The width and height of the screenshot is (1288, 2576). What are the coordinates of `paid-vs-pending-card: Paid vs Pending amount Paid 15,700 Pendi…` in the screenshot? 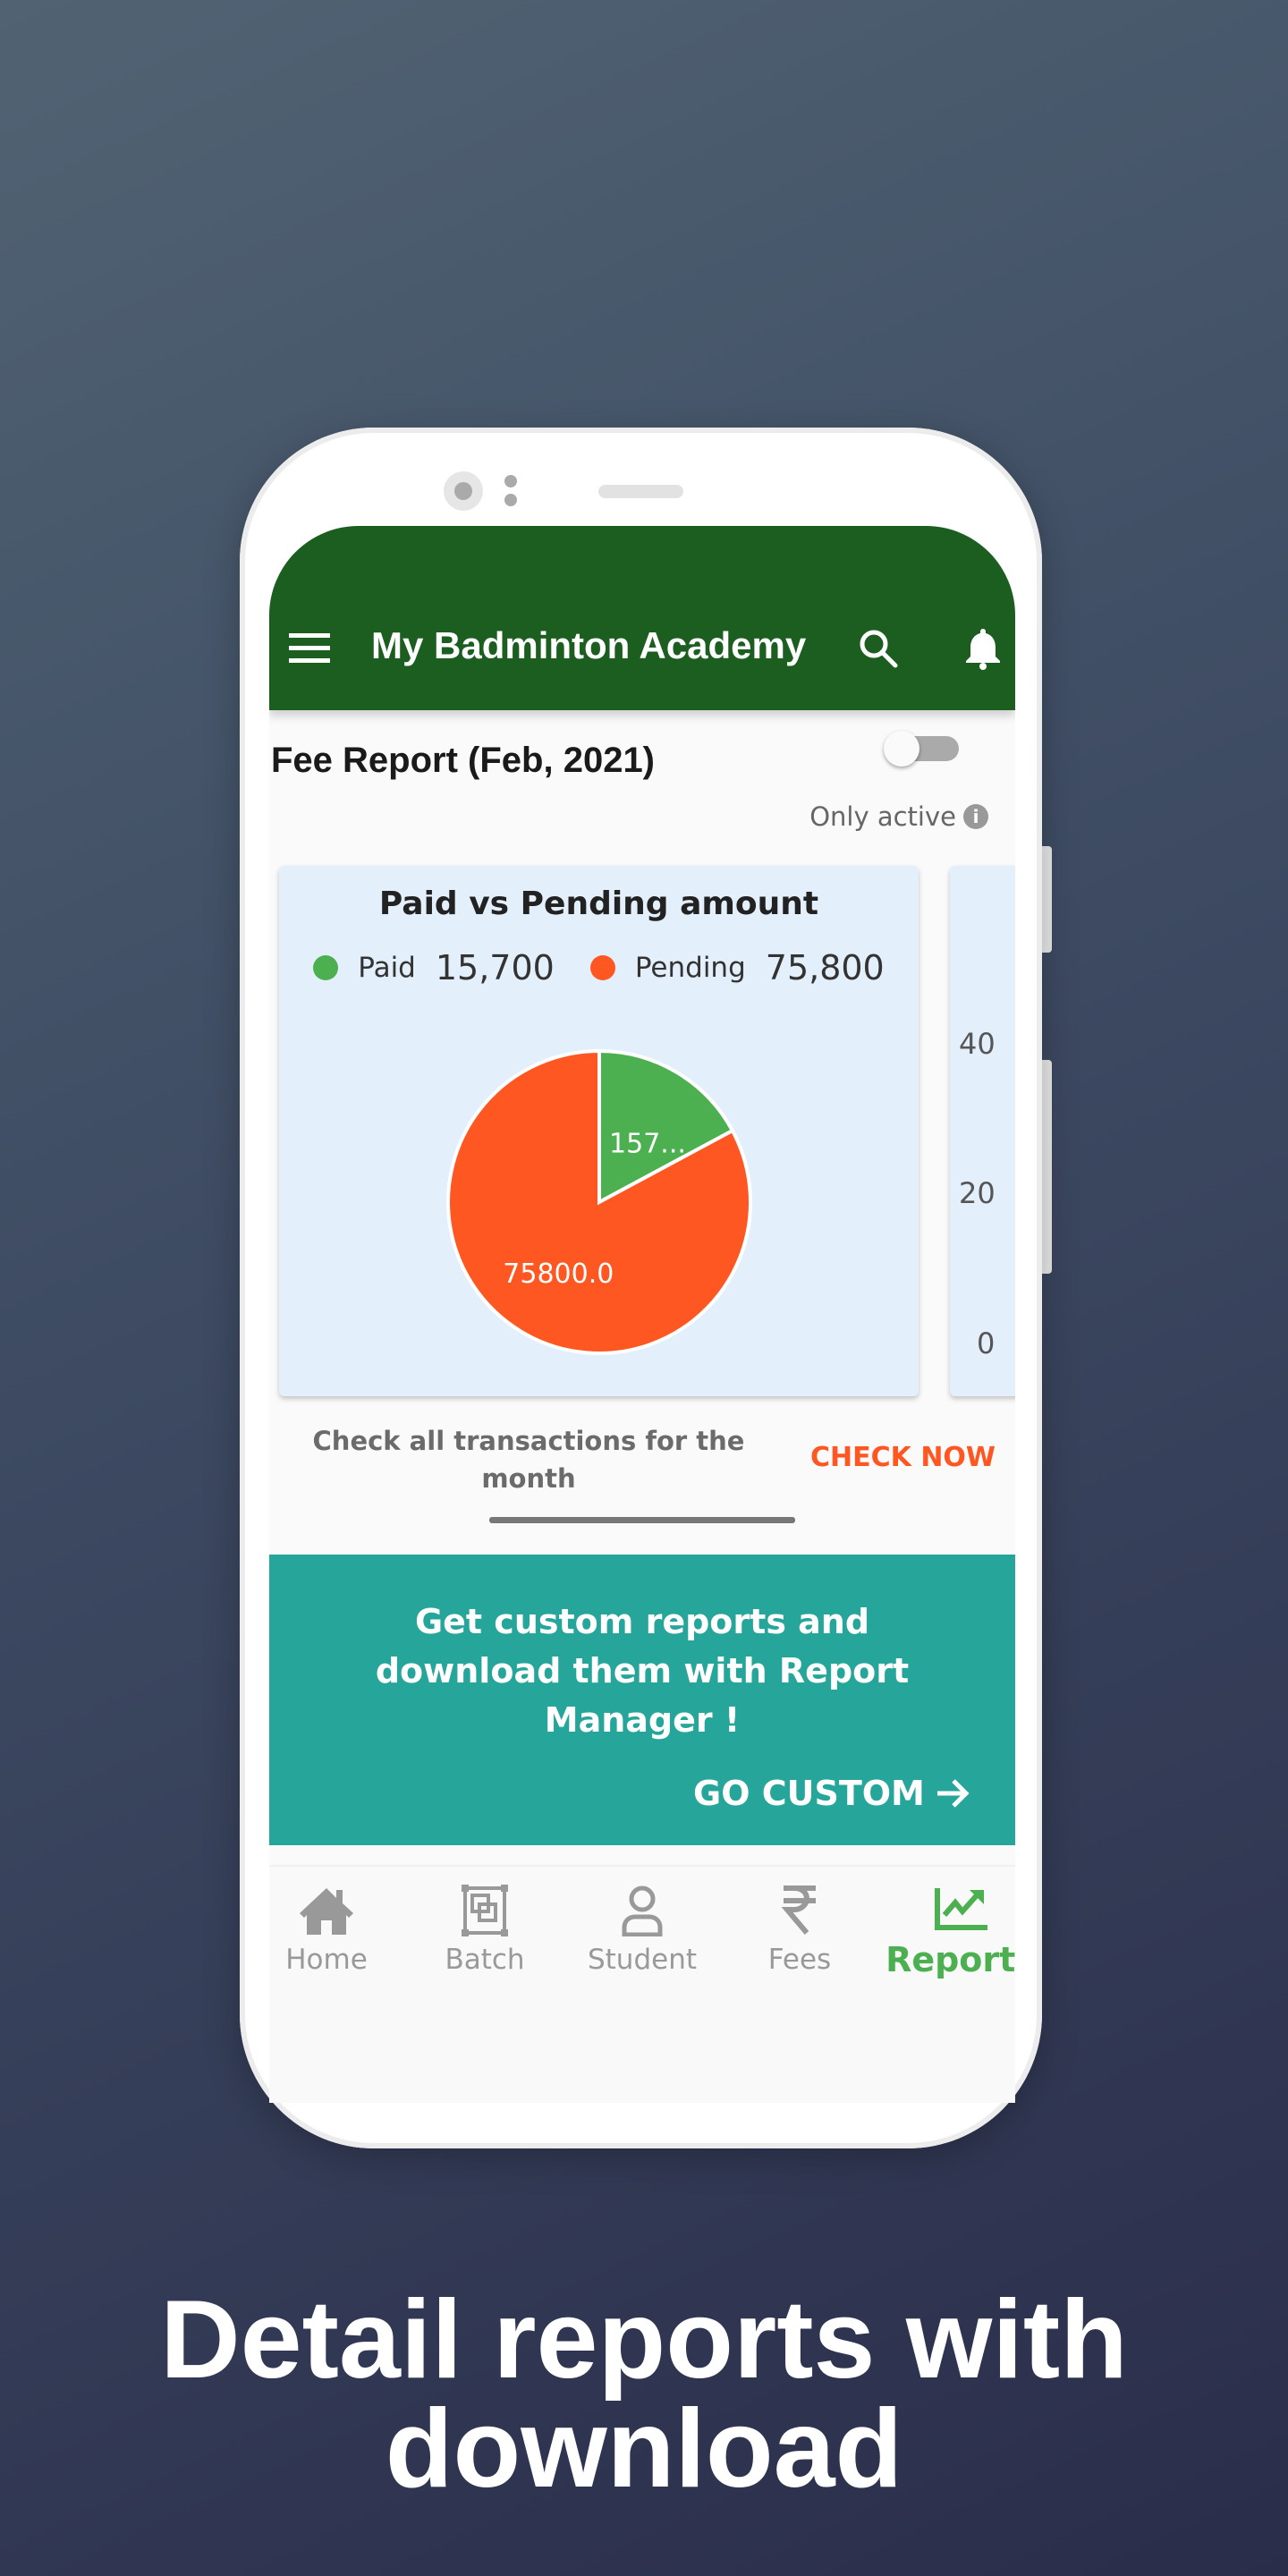 It's located at (599, 1131).